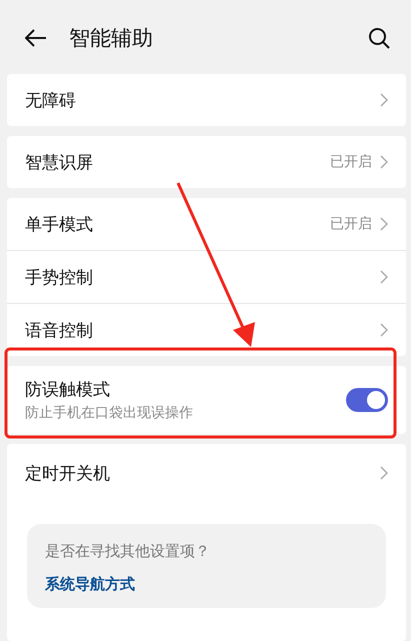 Image resolution: width=411 pixels, height=641 pixels. I want to click on settings-row: 单手模式 已开启, so click(206, 224).